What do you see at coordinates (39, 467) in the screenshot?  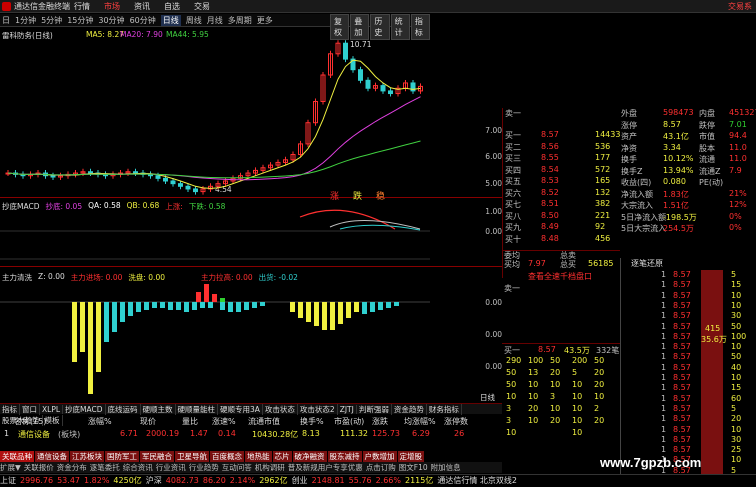 I see `info-tab-1: 关联报价` at bounding box center [39, 467].